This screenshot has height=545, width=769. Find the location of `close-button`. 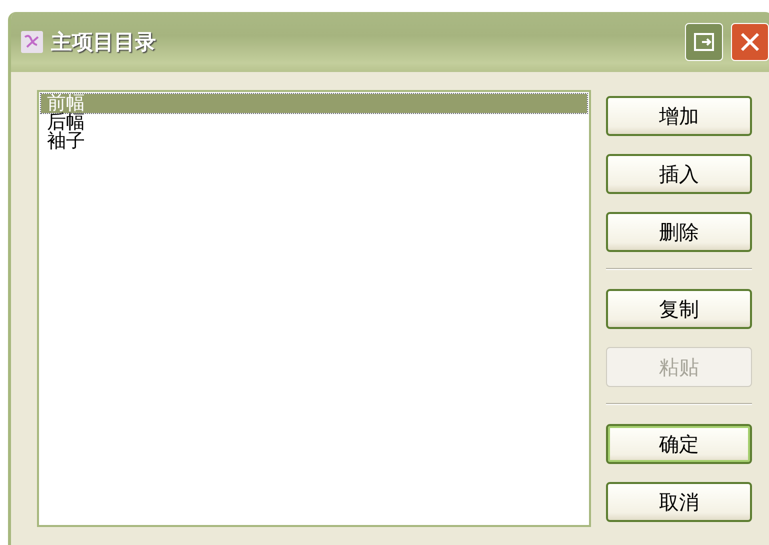

close-button is located at coordinates (750, 42).